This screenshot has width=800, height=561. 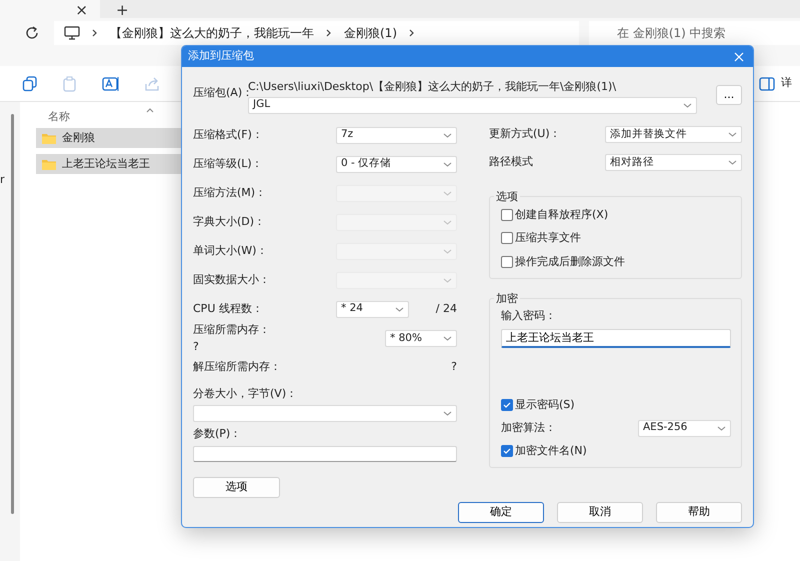 What do you see at coordinates (616, 214) in the screenshot?
I see `checkbox: 创建自释放程序(X)` at bounding box center [616, 214].